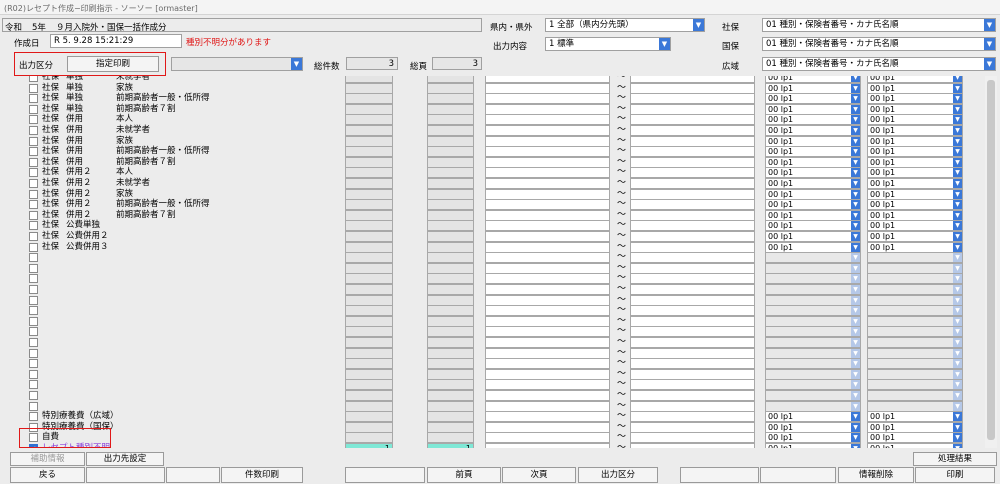  I want to click on scrollbar-thumb, so click(991, 260).